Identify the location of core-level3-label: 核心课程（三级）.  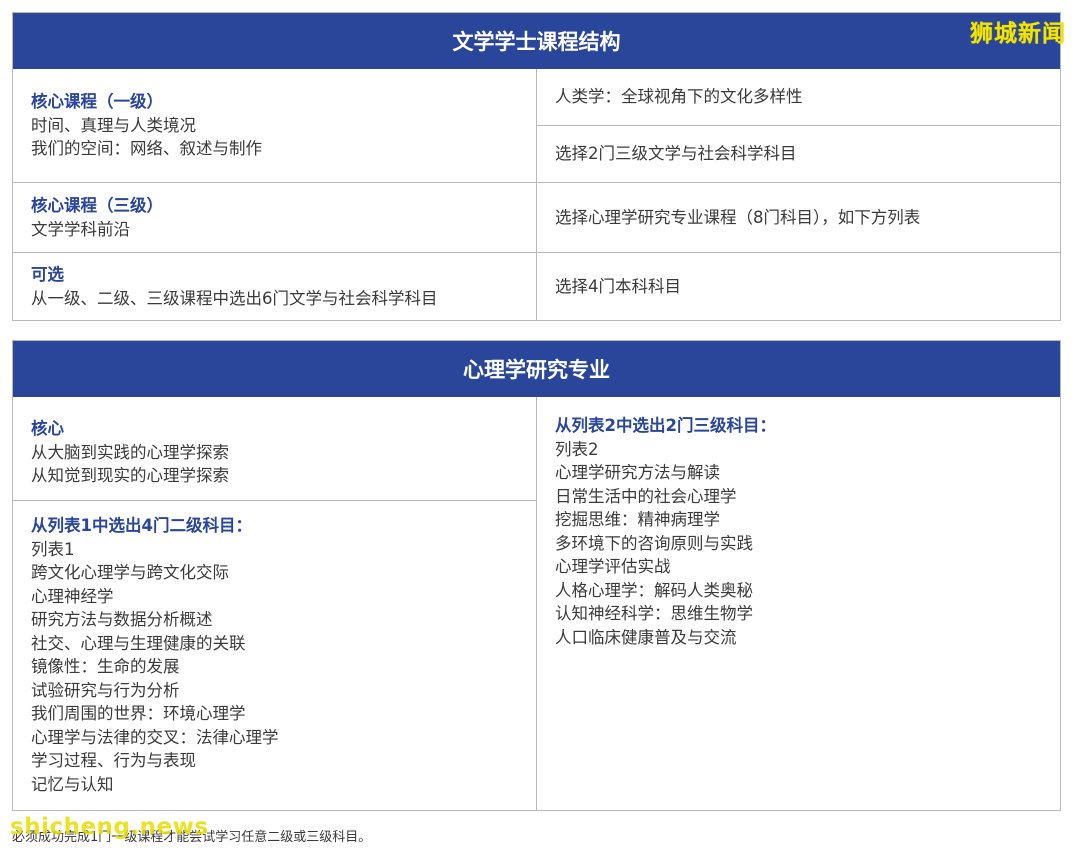
(97, 205).